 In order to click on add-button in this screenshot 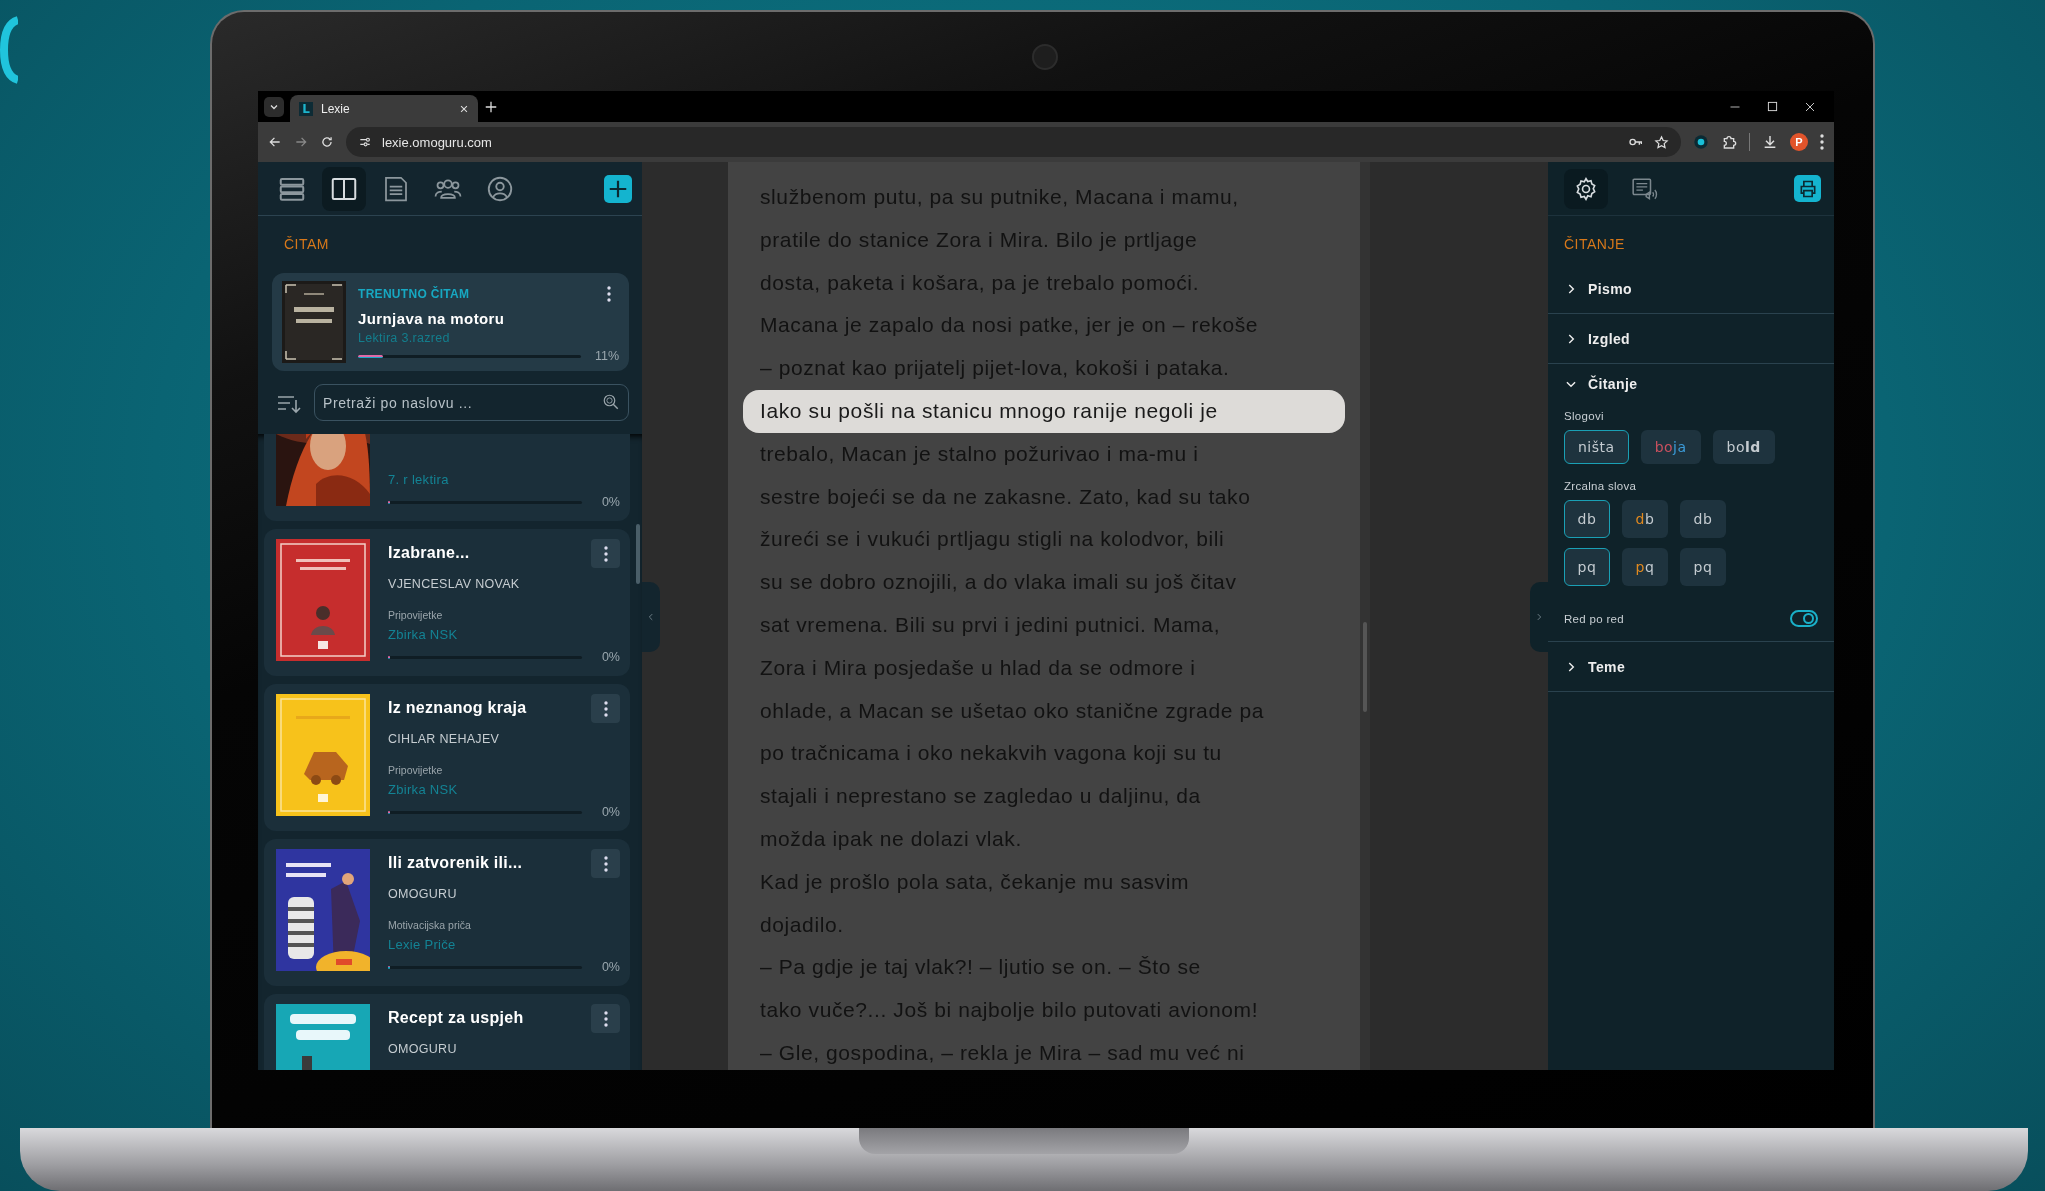, I will do `click(618, 188)`.